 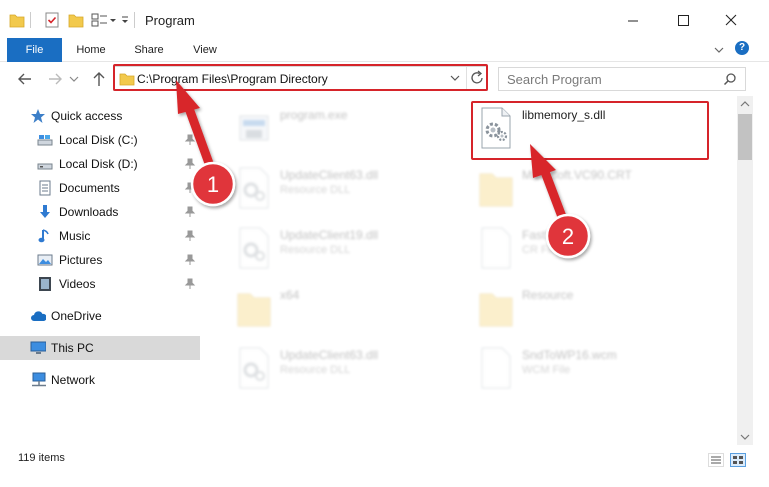 What do you see at coordinates (149, 50) in the screenshot?
I see `tab-share: Share` at bounding box center [149, 50].